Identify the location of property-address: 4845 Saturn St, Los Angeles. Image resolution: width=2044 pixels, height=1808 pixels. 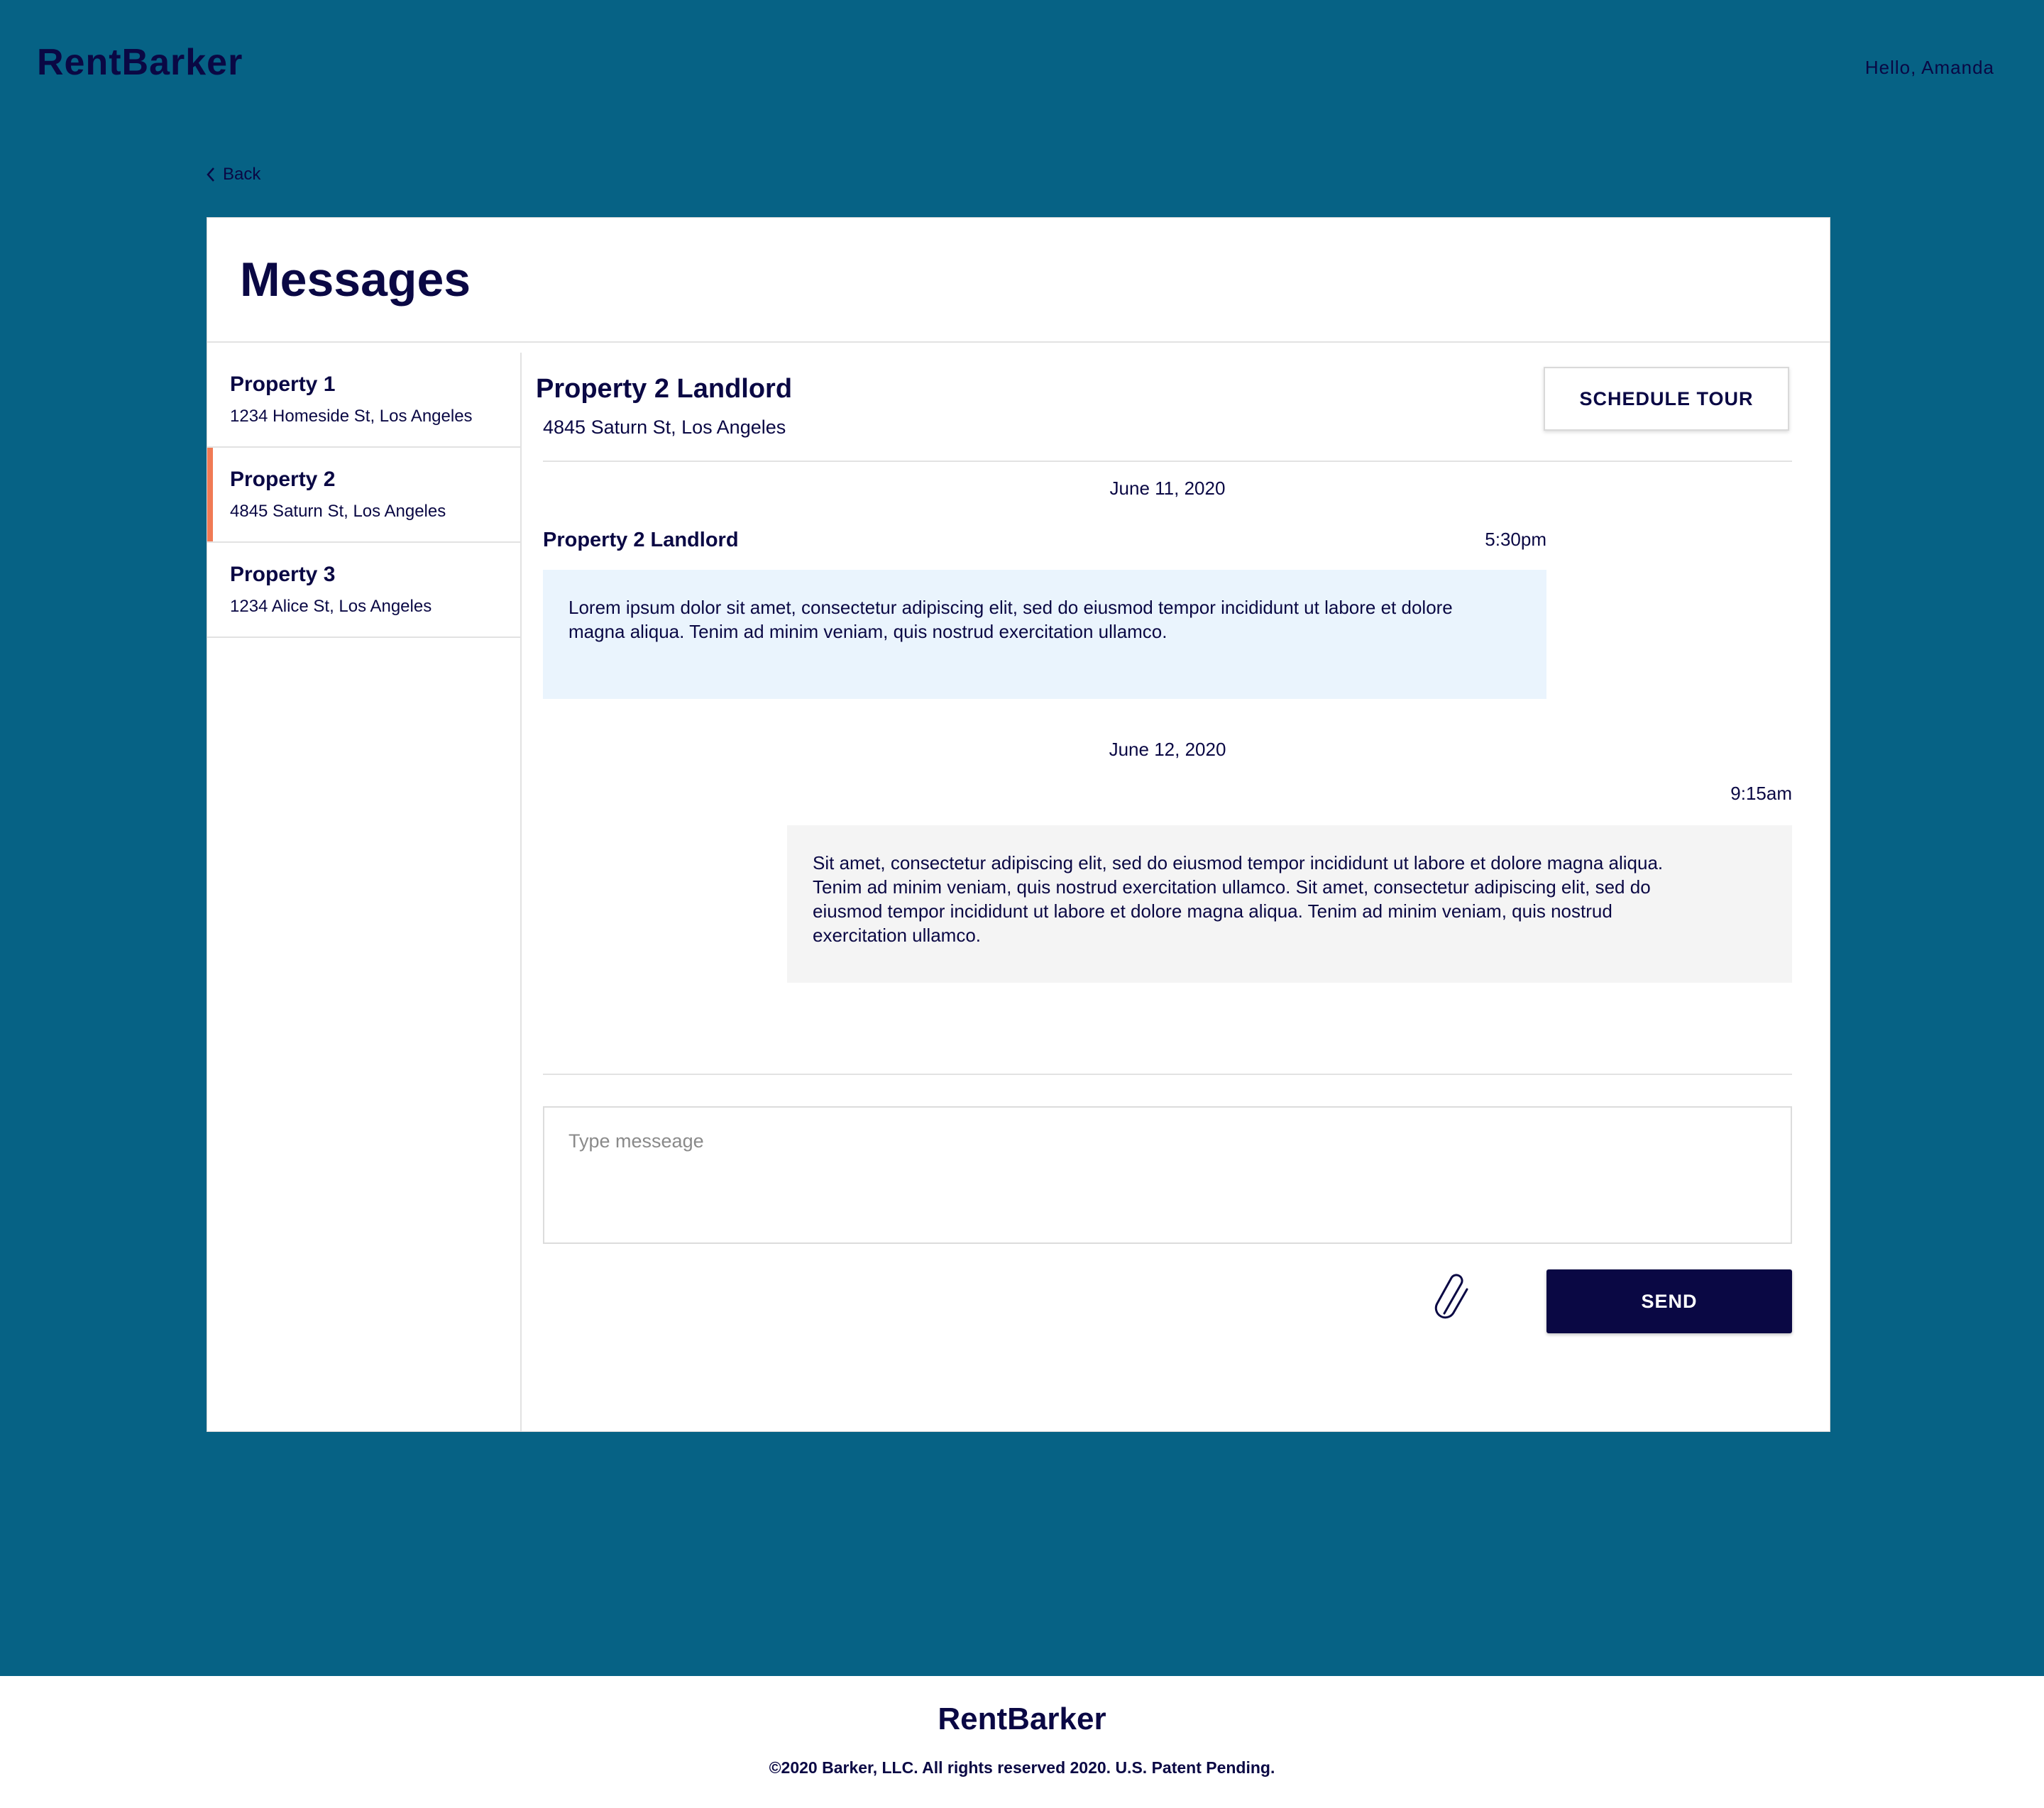
(338, 511).